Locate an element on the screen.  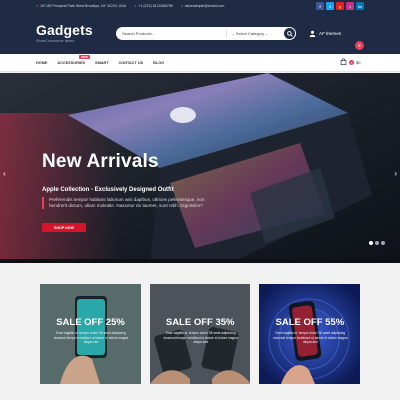
cart-count: 0 is located at coordinates (351, 62).